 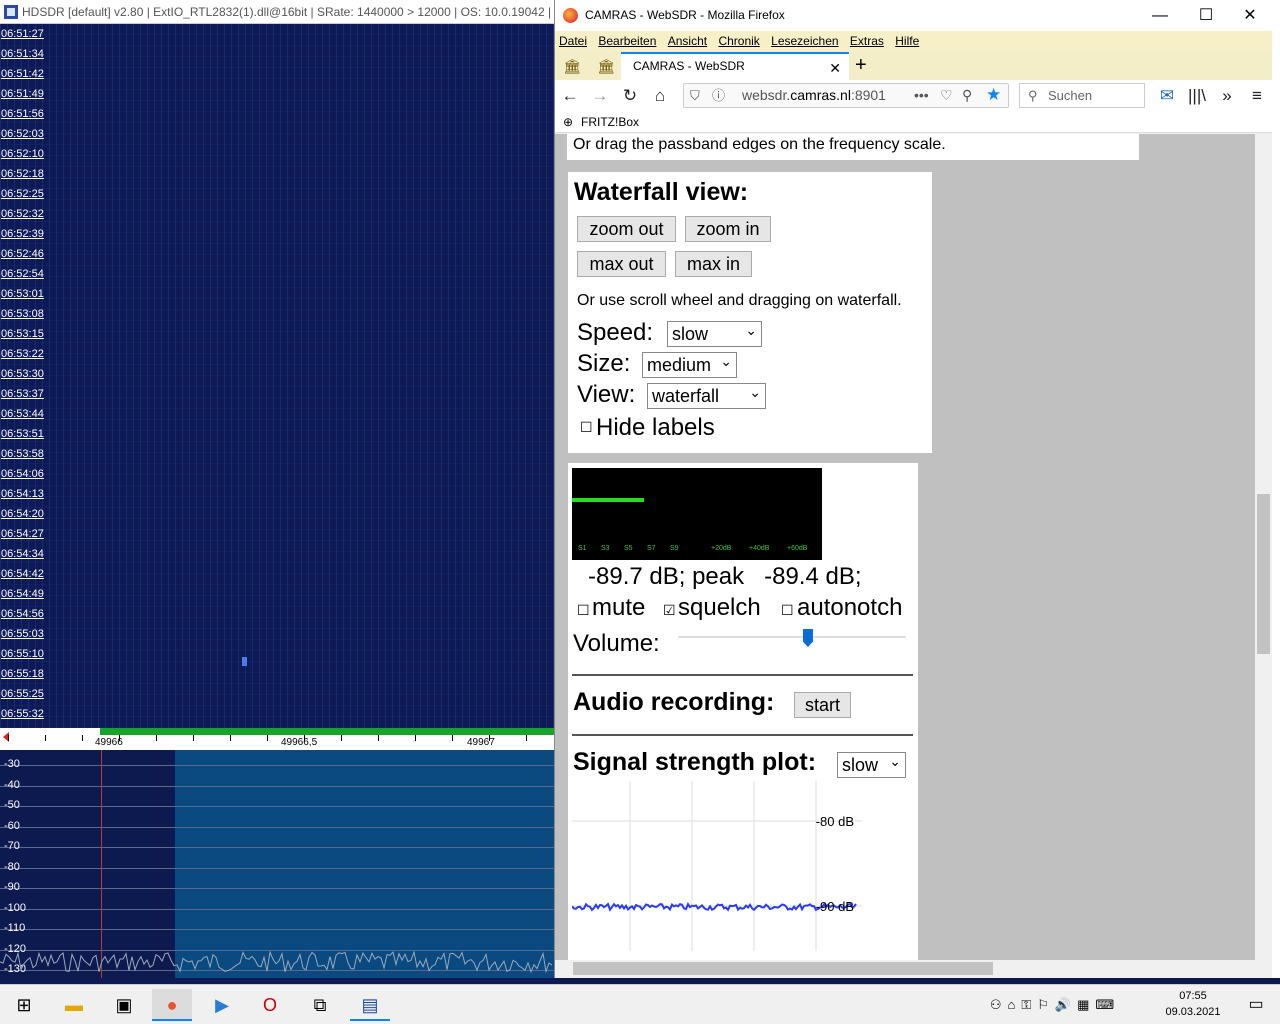 I want to click on s-meter-tick: S9, so click(x=674, y=548).